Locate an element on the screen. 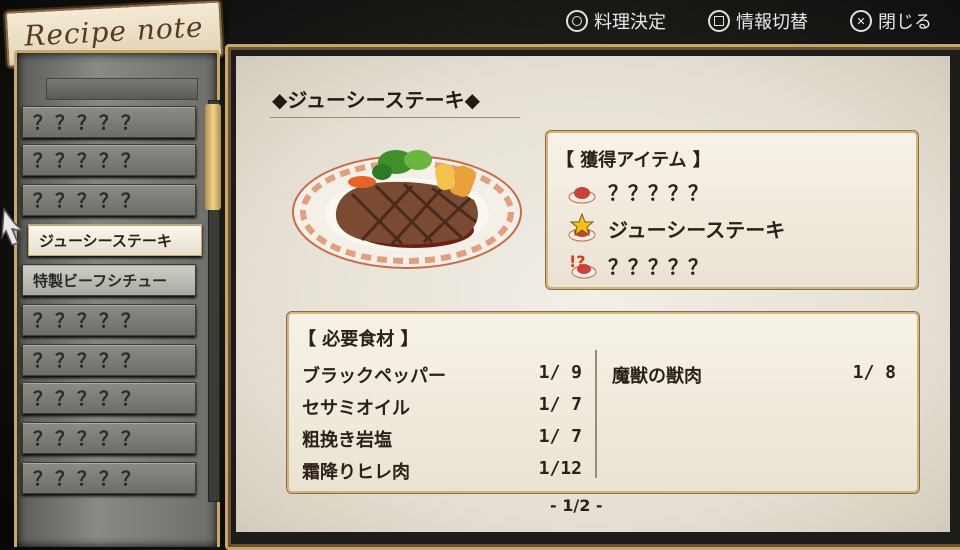 Image resolution: width=960 pixels, height=550 pixels. title-divider is located at coordinates (395, 117).